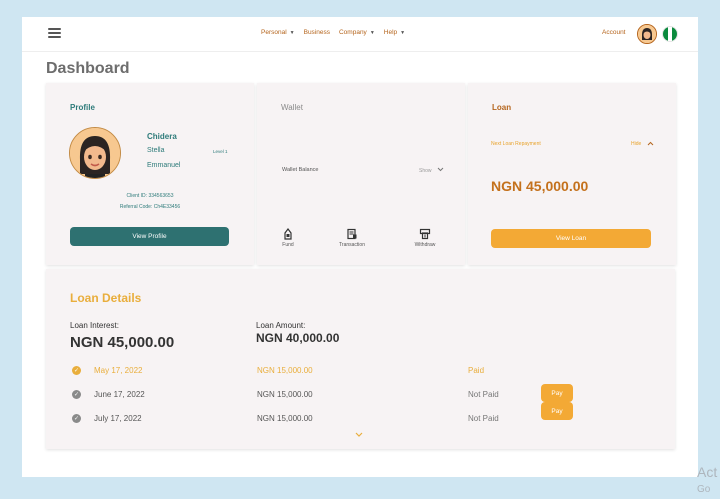  What do you see at coordinates (502, 107) in the screenshot?
I see `loan-title: Loan` at bounding box center [502, 107].